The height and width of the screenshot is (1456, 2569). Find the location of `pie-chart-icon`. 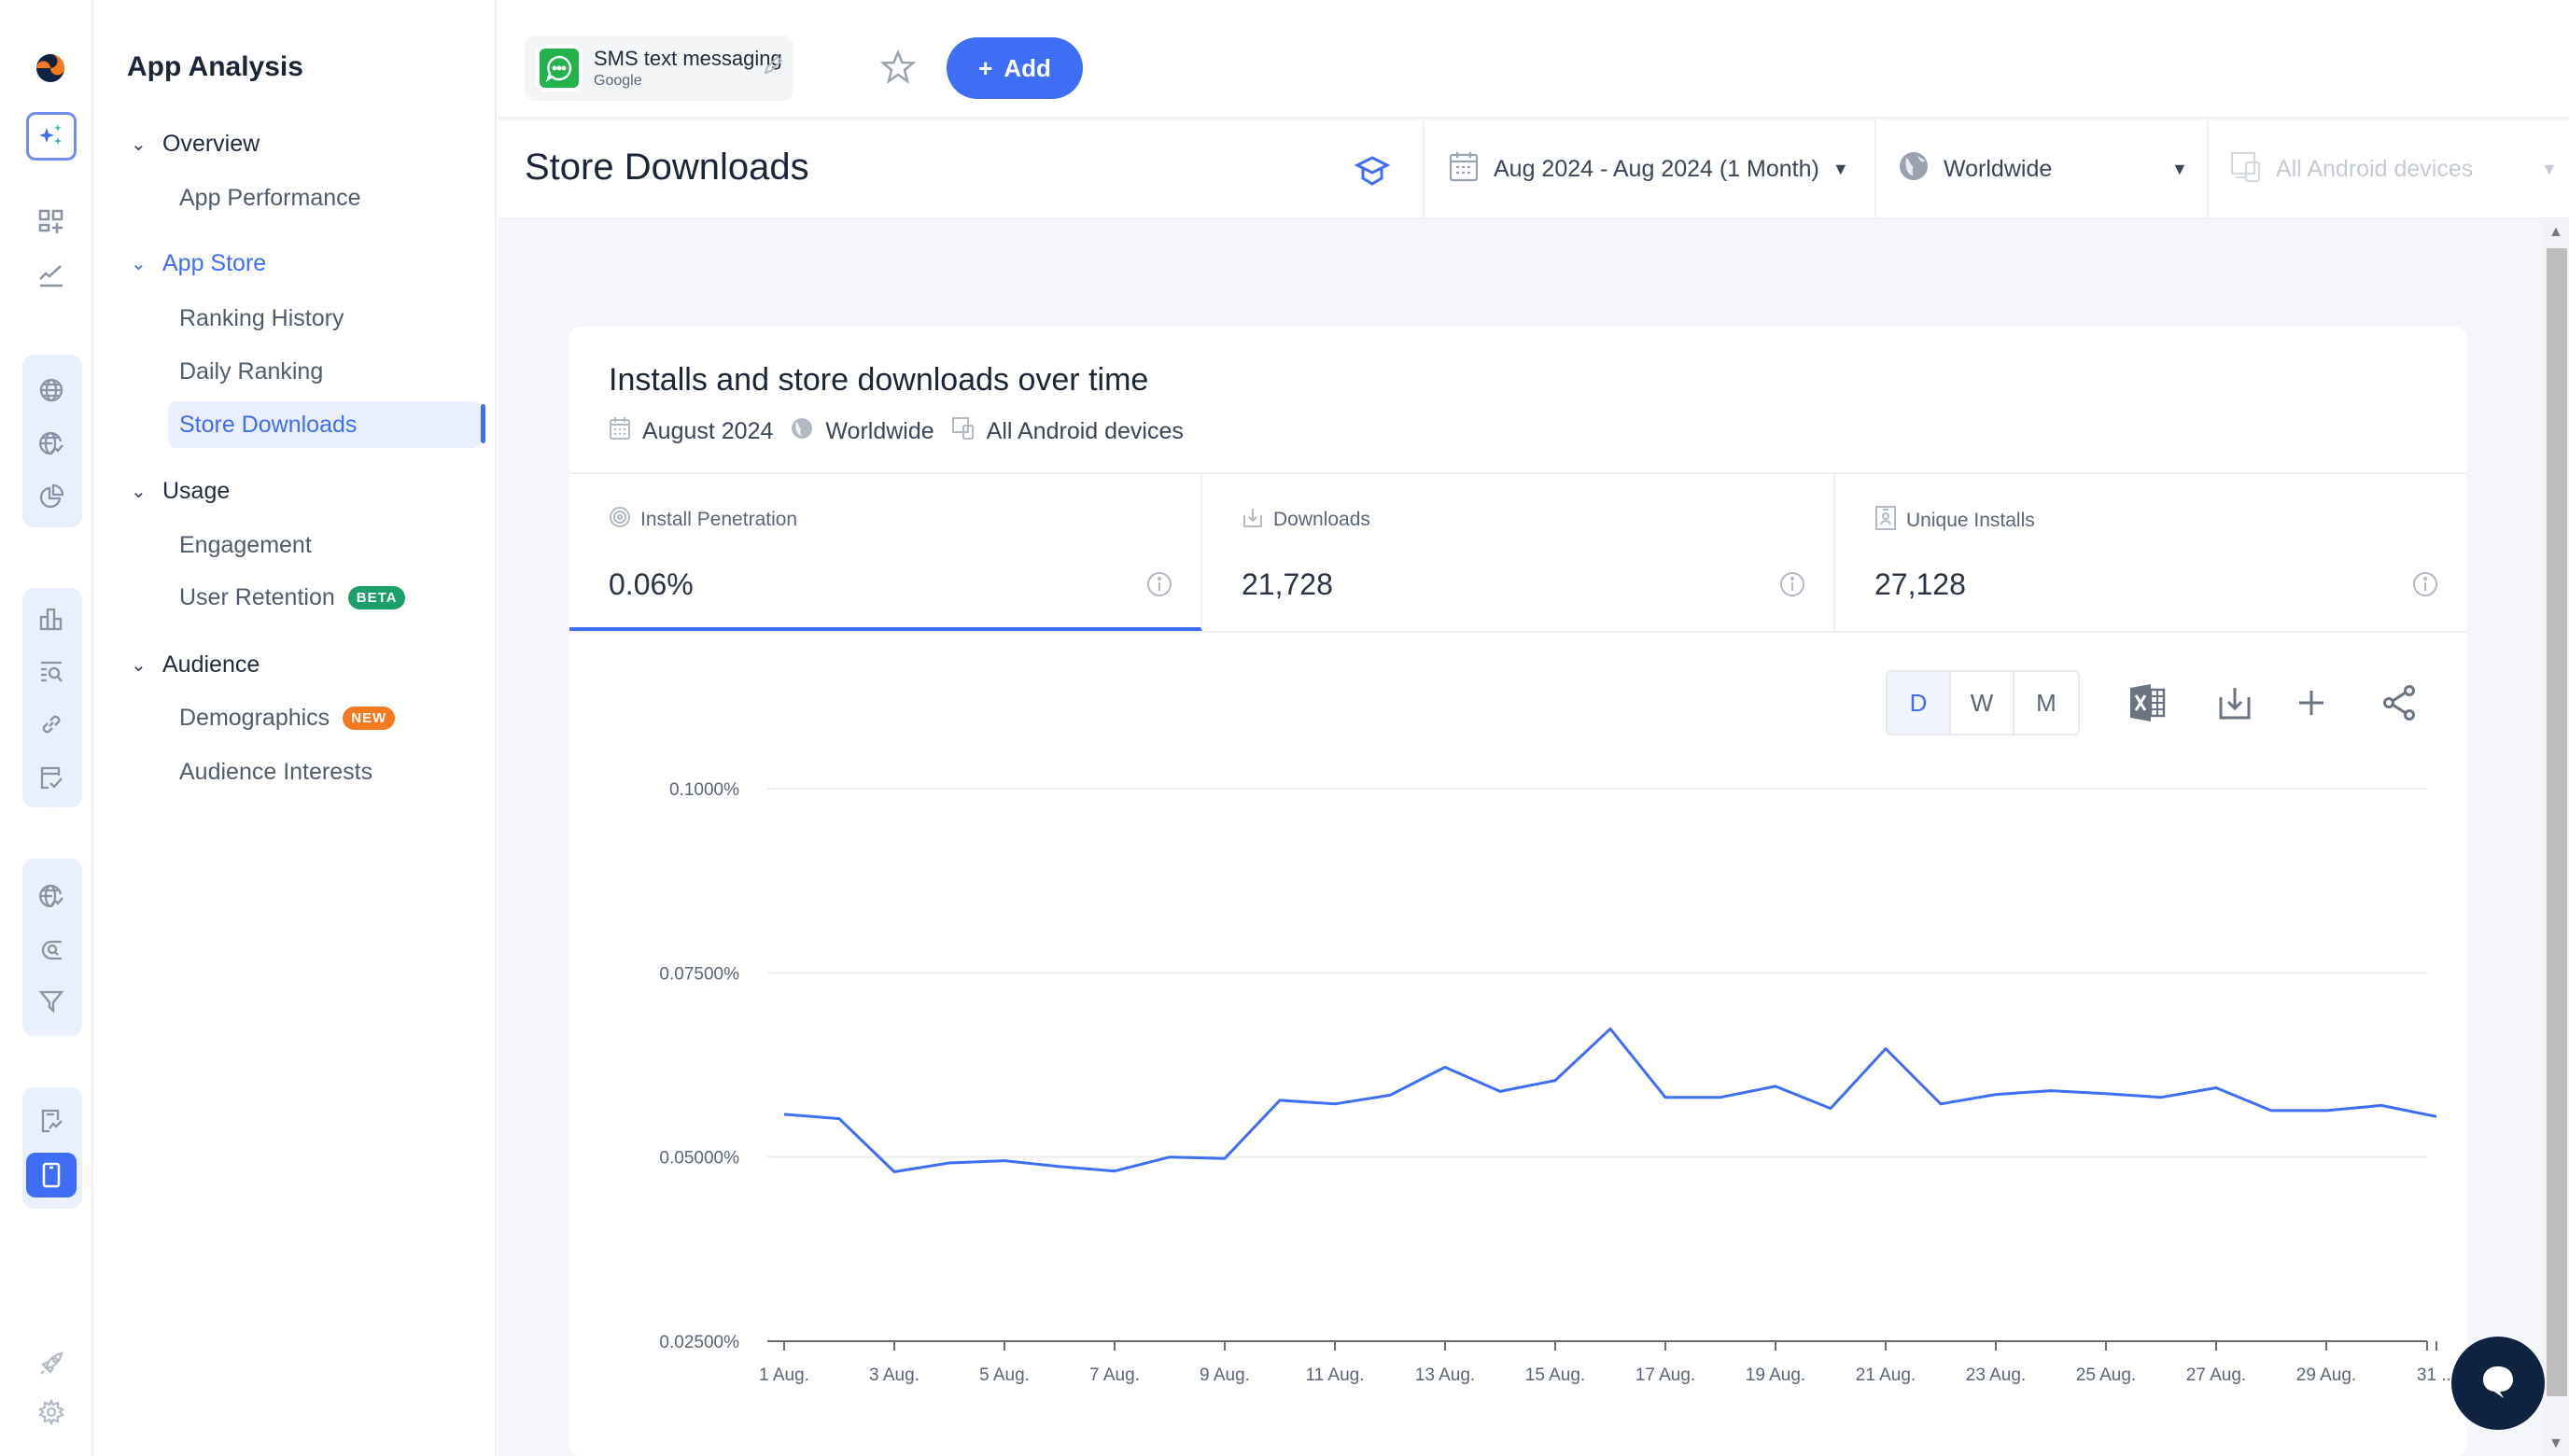

pie-chart-icon is located at coordinates (51, 496).